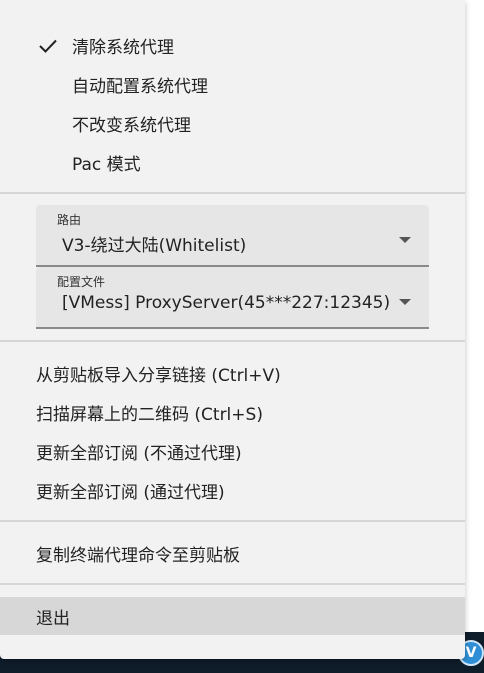 The height and width of the screenshot is (673, 484). I want to click on menu-item-update-subs-direct: 更新全部订阅 (不通过代理), so click(232, 451).